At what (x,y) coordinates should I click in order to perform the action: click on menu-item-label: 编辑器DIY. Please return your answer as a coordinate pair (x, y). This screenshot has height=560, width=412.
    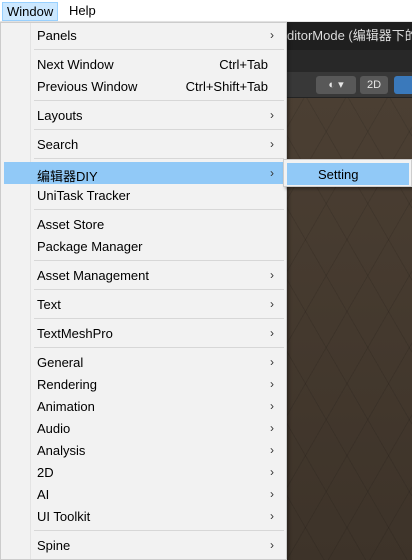
    Looking at the image, I should click on (67, 176).